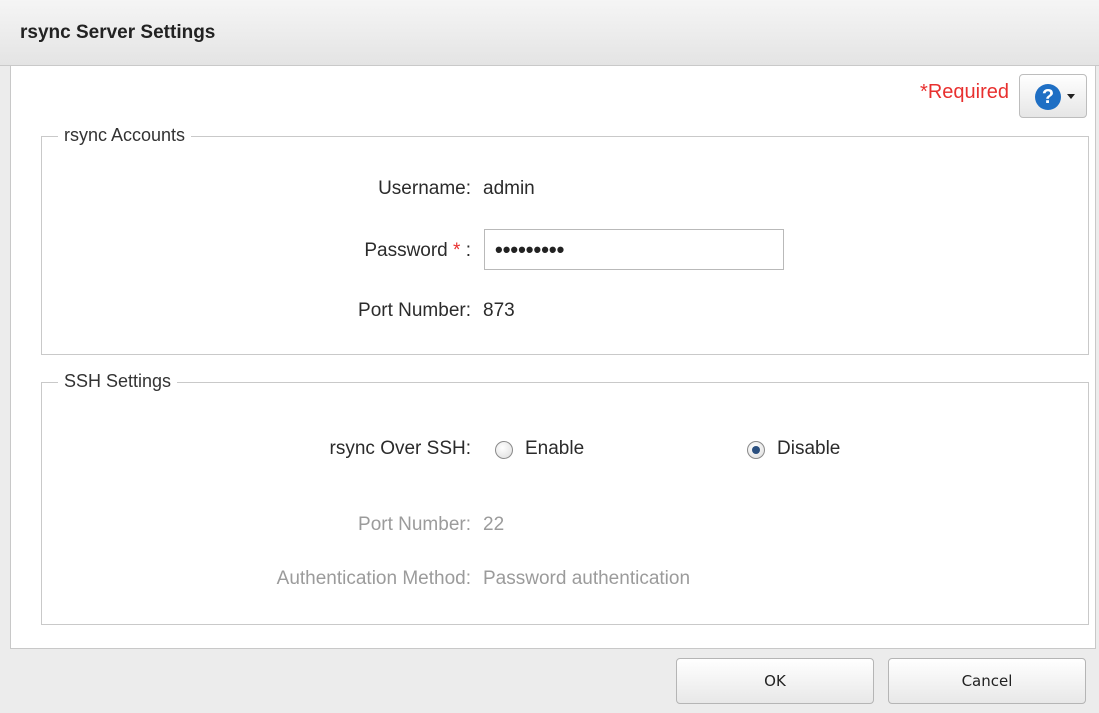  Describe the element at coordinates (424, 188) in the screenshot. I see `username-label: Username:` at that location.